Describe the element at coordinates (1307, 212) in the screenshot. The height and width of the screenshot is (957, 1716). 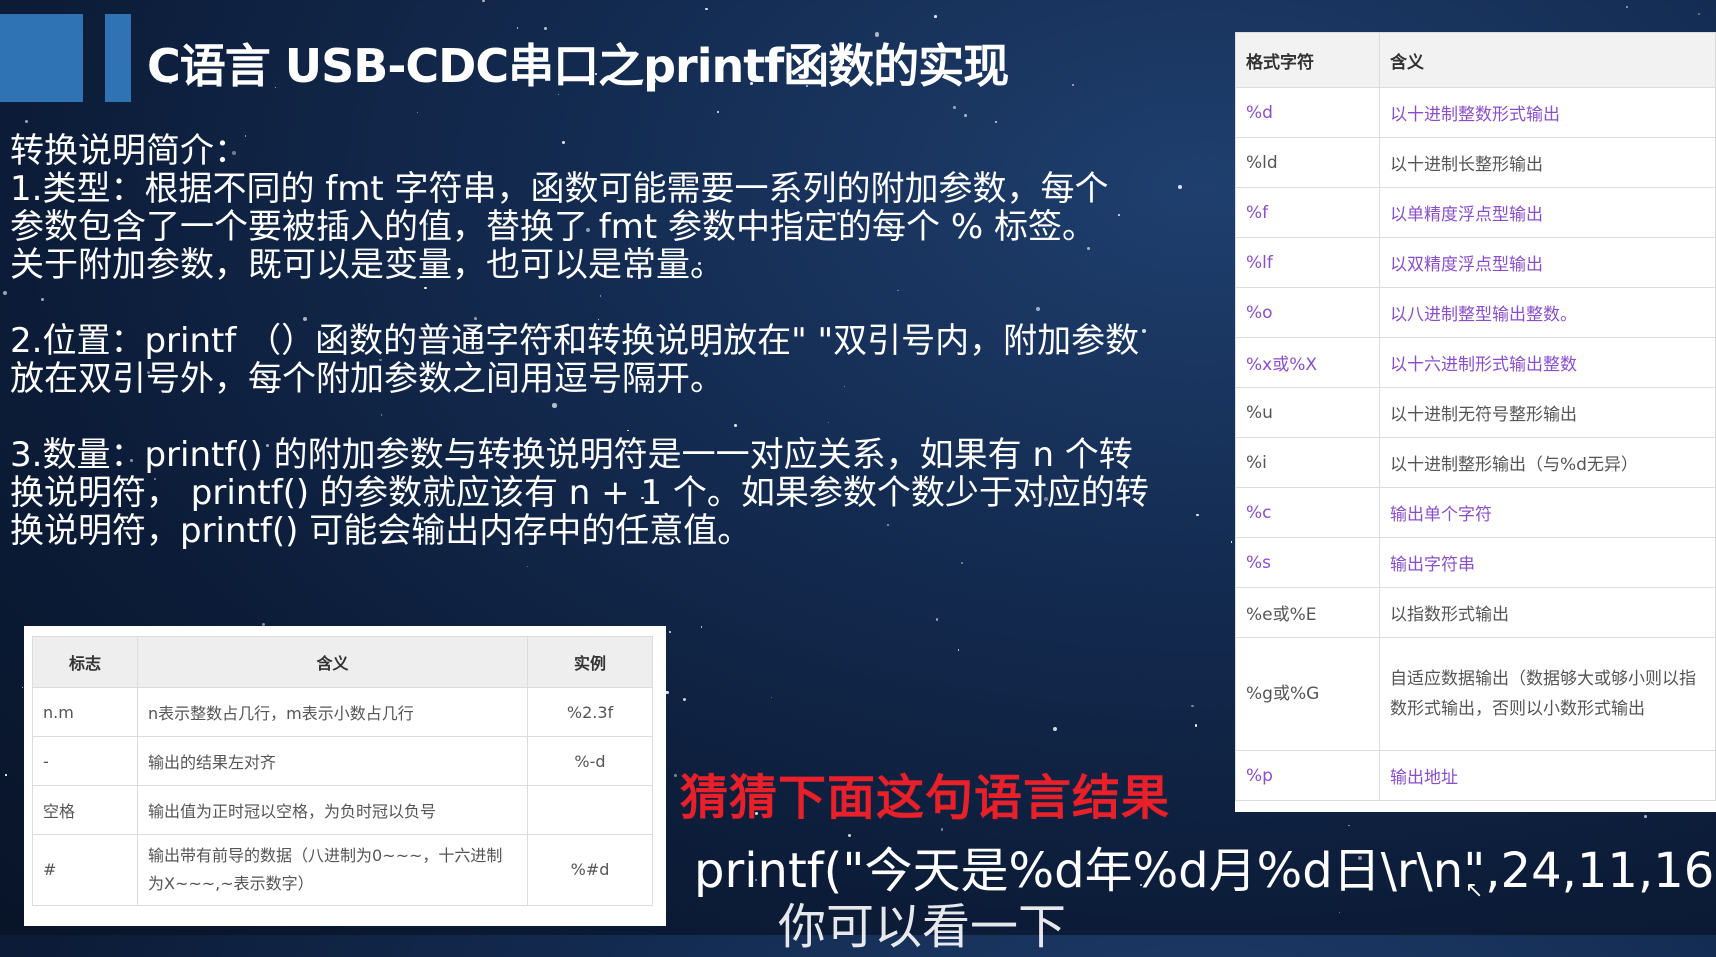
I see `cell: %f` at that location.